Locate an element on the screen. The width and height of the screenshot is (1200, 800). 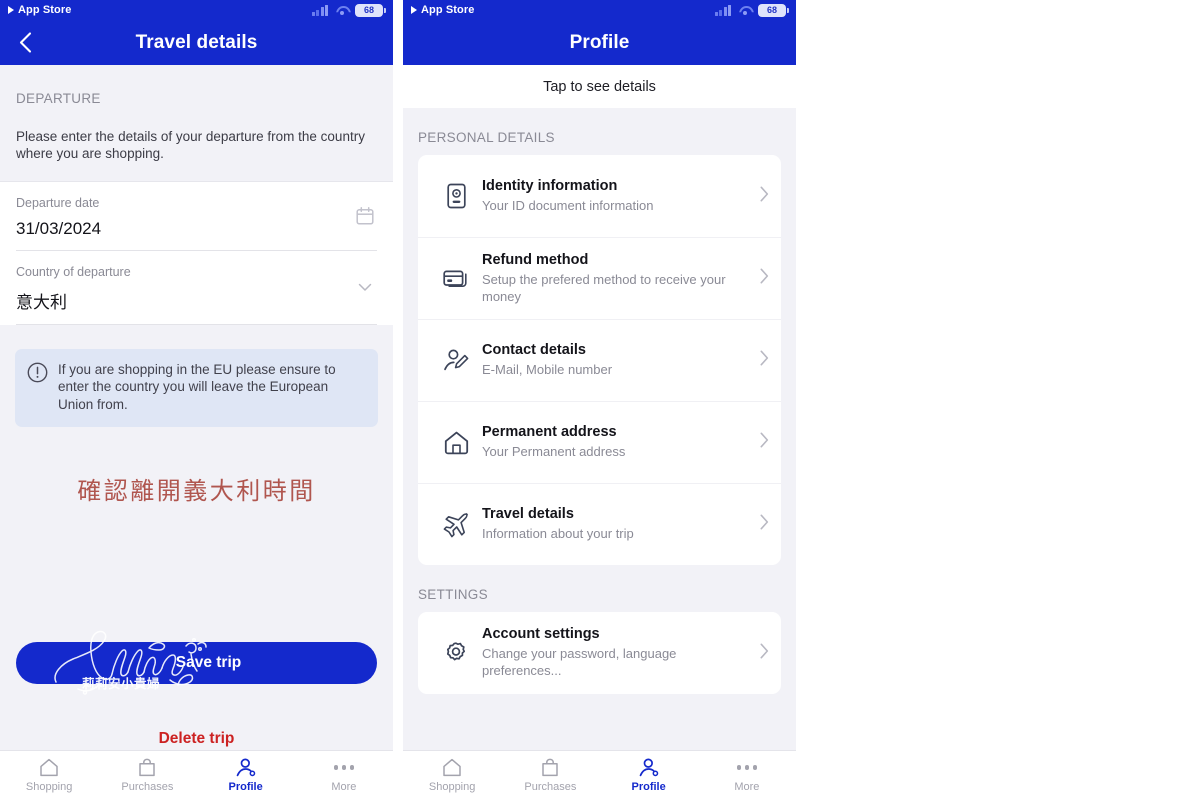
tab-shopping-right: Shopping is located at coordinates (452, 775).